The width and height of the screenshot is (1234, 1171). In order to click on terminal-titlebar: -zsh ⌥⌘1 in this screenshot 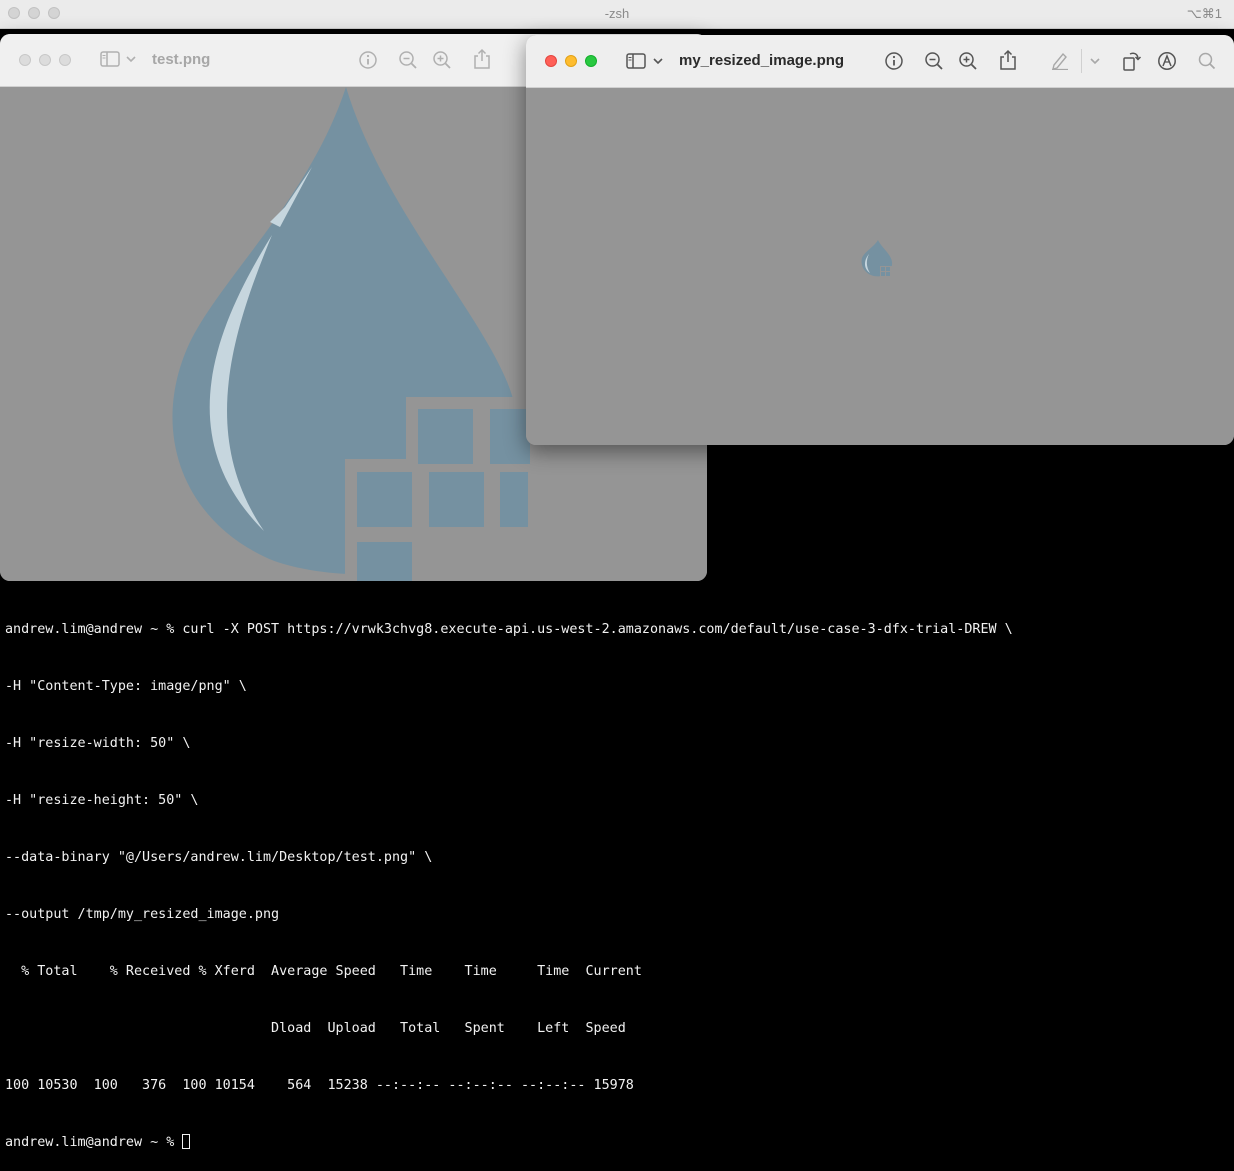, I will do `click(617, 14)`.